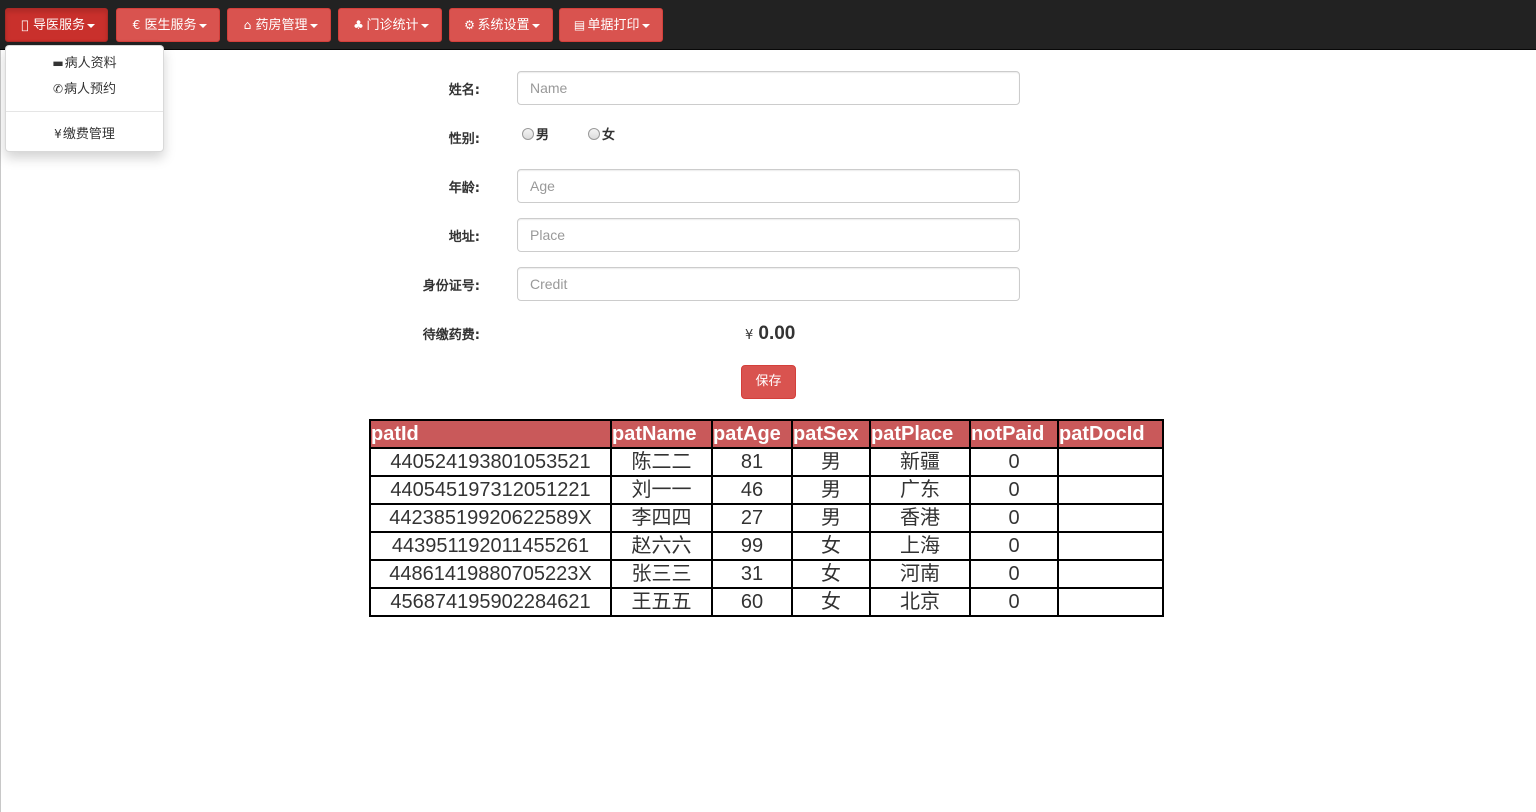 The image size is (1536, 812). I want to click on sex-male-label: 男, so click(543, 135).